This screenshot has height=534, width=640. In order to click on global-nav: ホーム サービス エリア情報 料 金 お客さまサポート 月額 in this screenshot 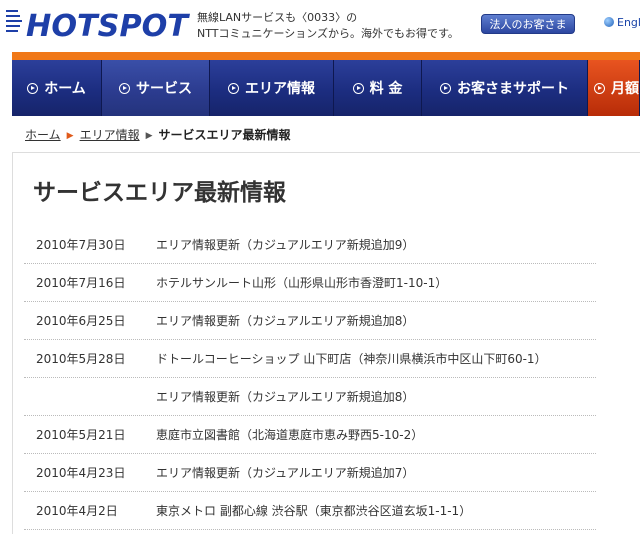, I will do `click(326, 88)`.